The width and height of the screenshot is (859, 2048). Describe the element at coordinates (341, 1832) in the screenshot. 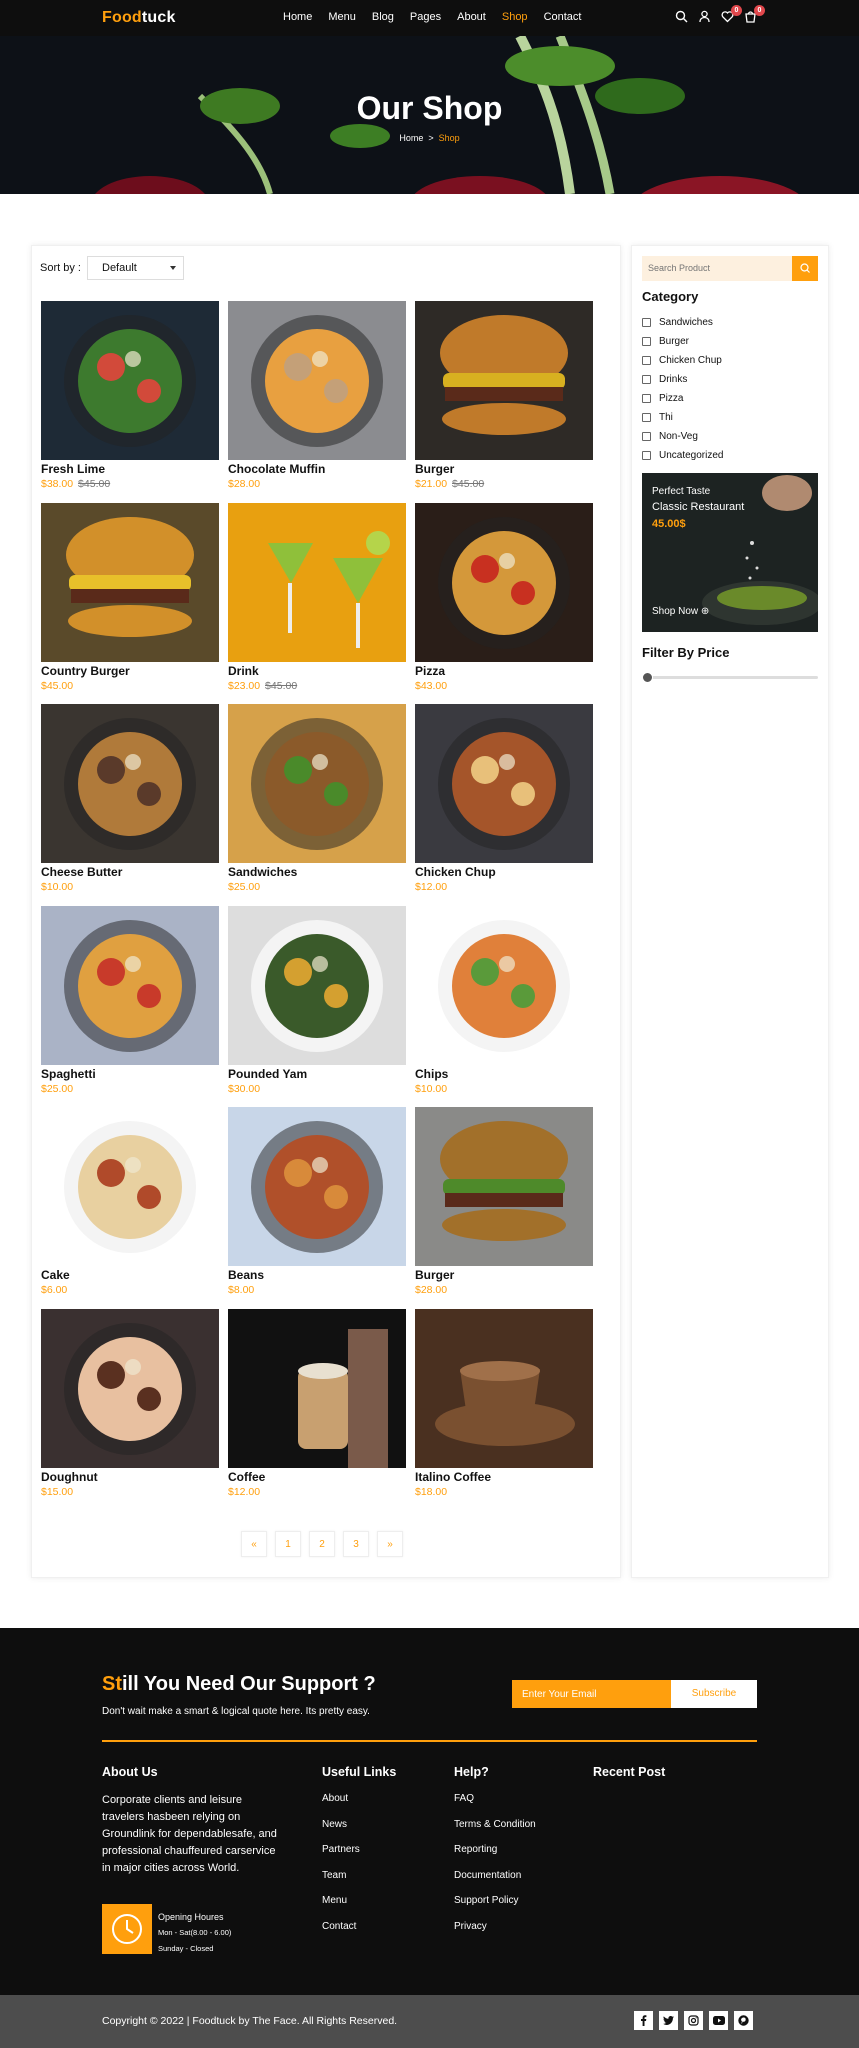

I see `footer-link: News` at that location.